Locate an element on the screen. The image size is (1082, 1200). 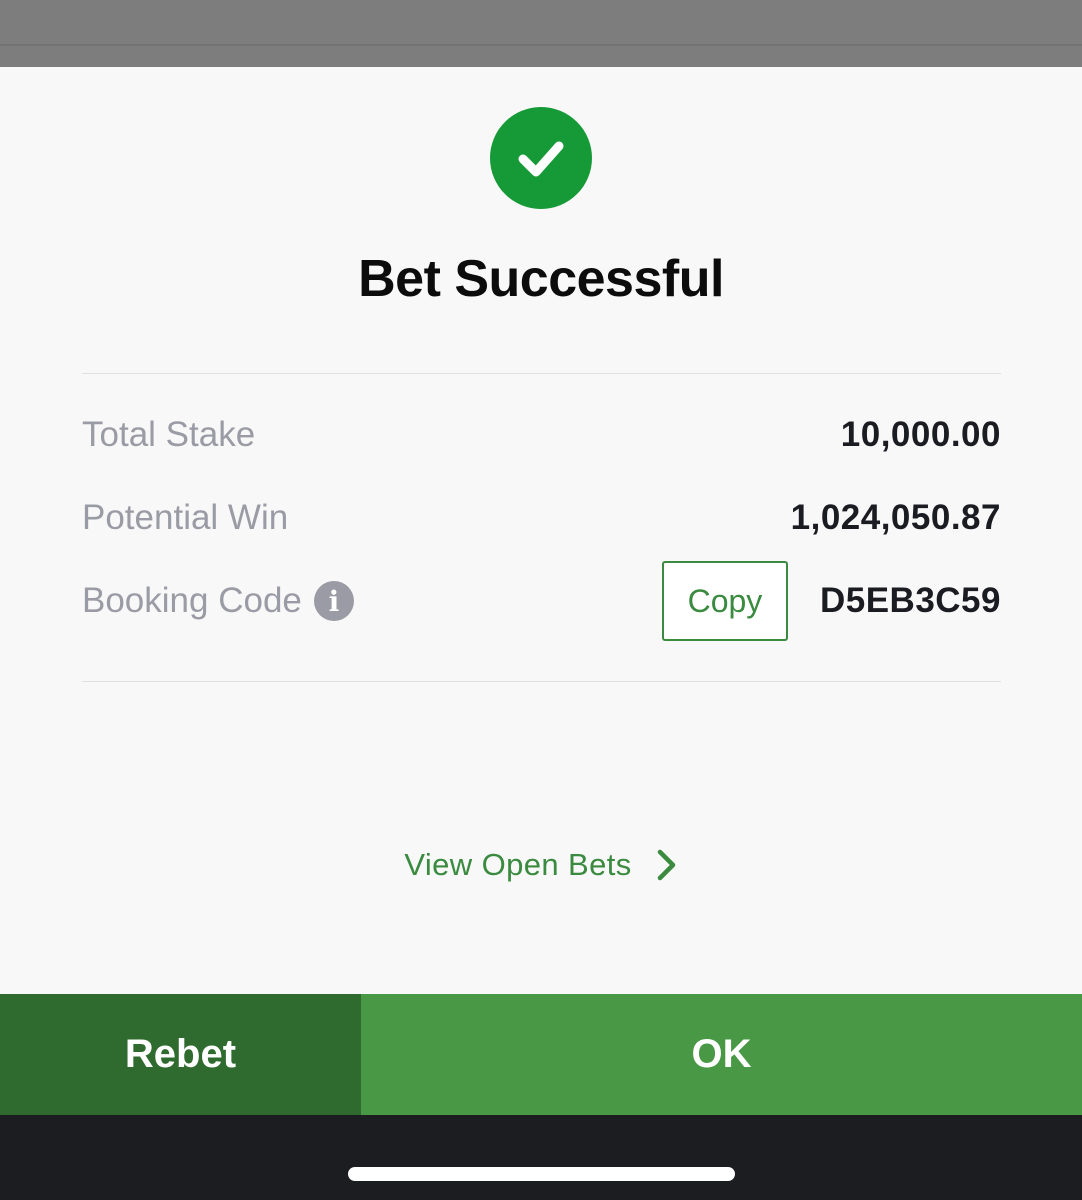
booking-code-group: Copy D5EB3C59 is located at coordinates (831, 601).